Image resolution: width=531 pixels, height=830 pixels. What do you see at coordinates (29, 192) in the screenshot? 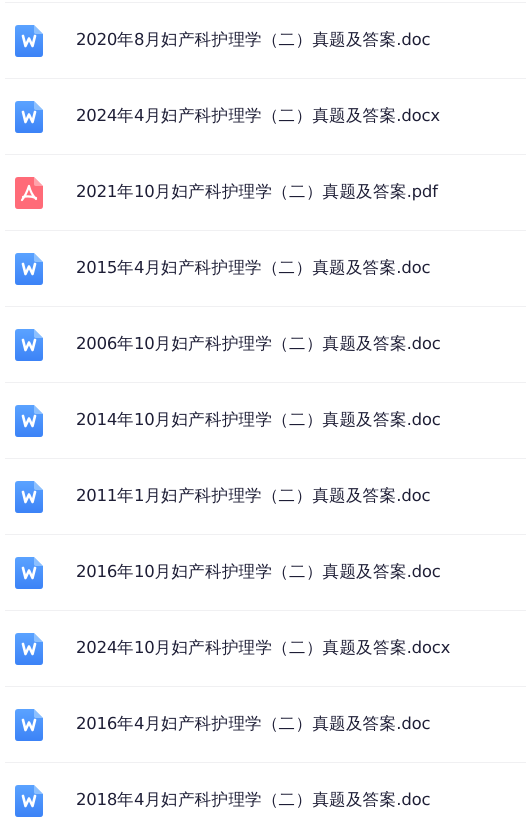
I see `pdf-file-icon` at bounding box center [29, 192].